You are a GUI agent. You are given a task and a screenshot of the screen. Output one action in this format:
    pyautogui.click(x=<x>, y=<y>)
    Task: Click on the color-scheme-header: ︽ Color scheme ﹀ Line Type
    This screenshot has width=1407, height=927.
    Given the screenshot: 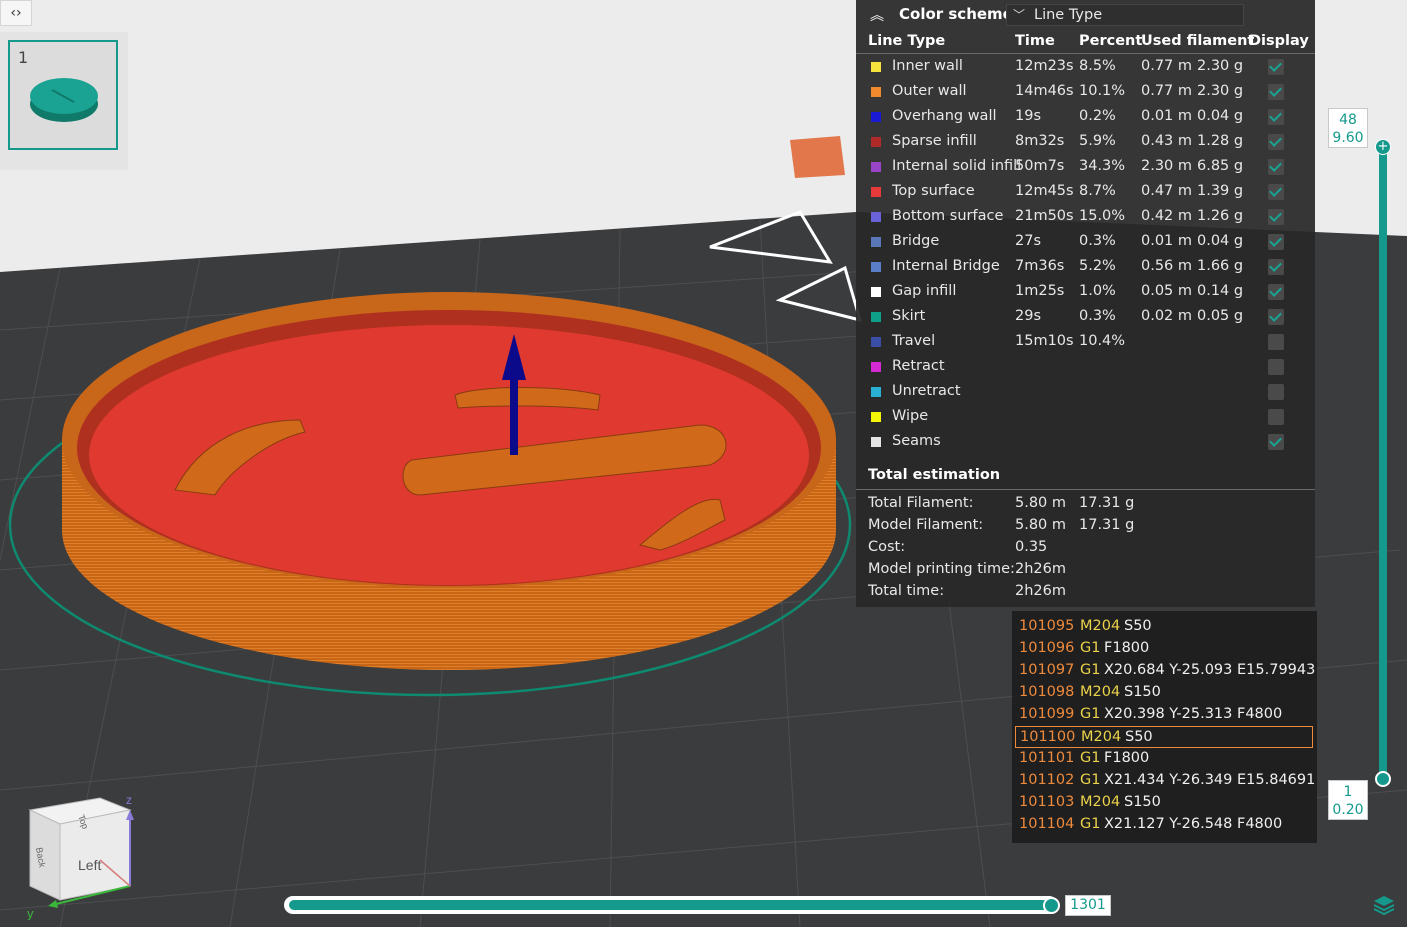 What is the action you would take?
    pyautogui.click(x=1085, y=15)
    